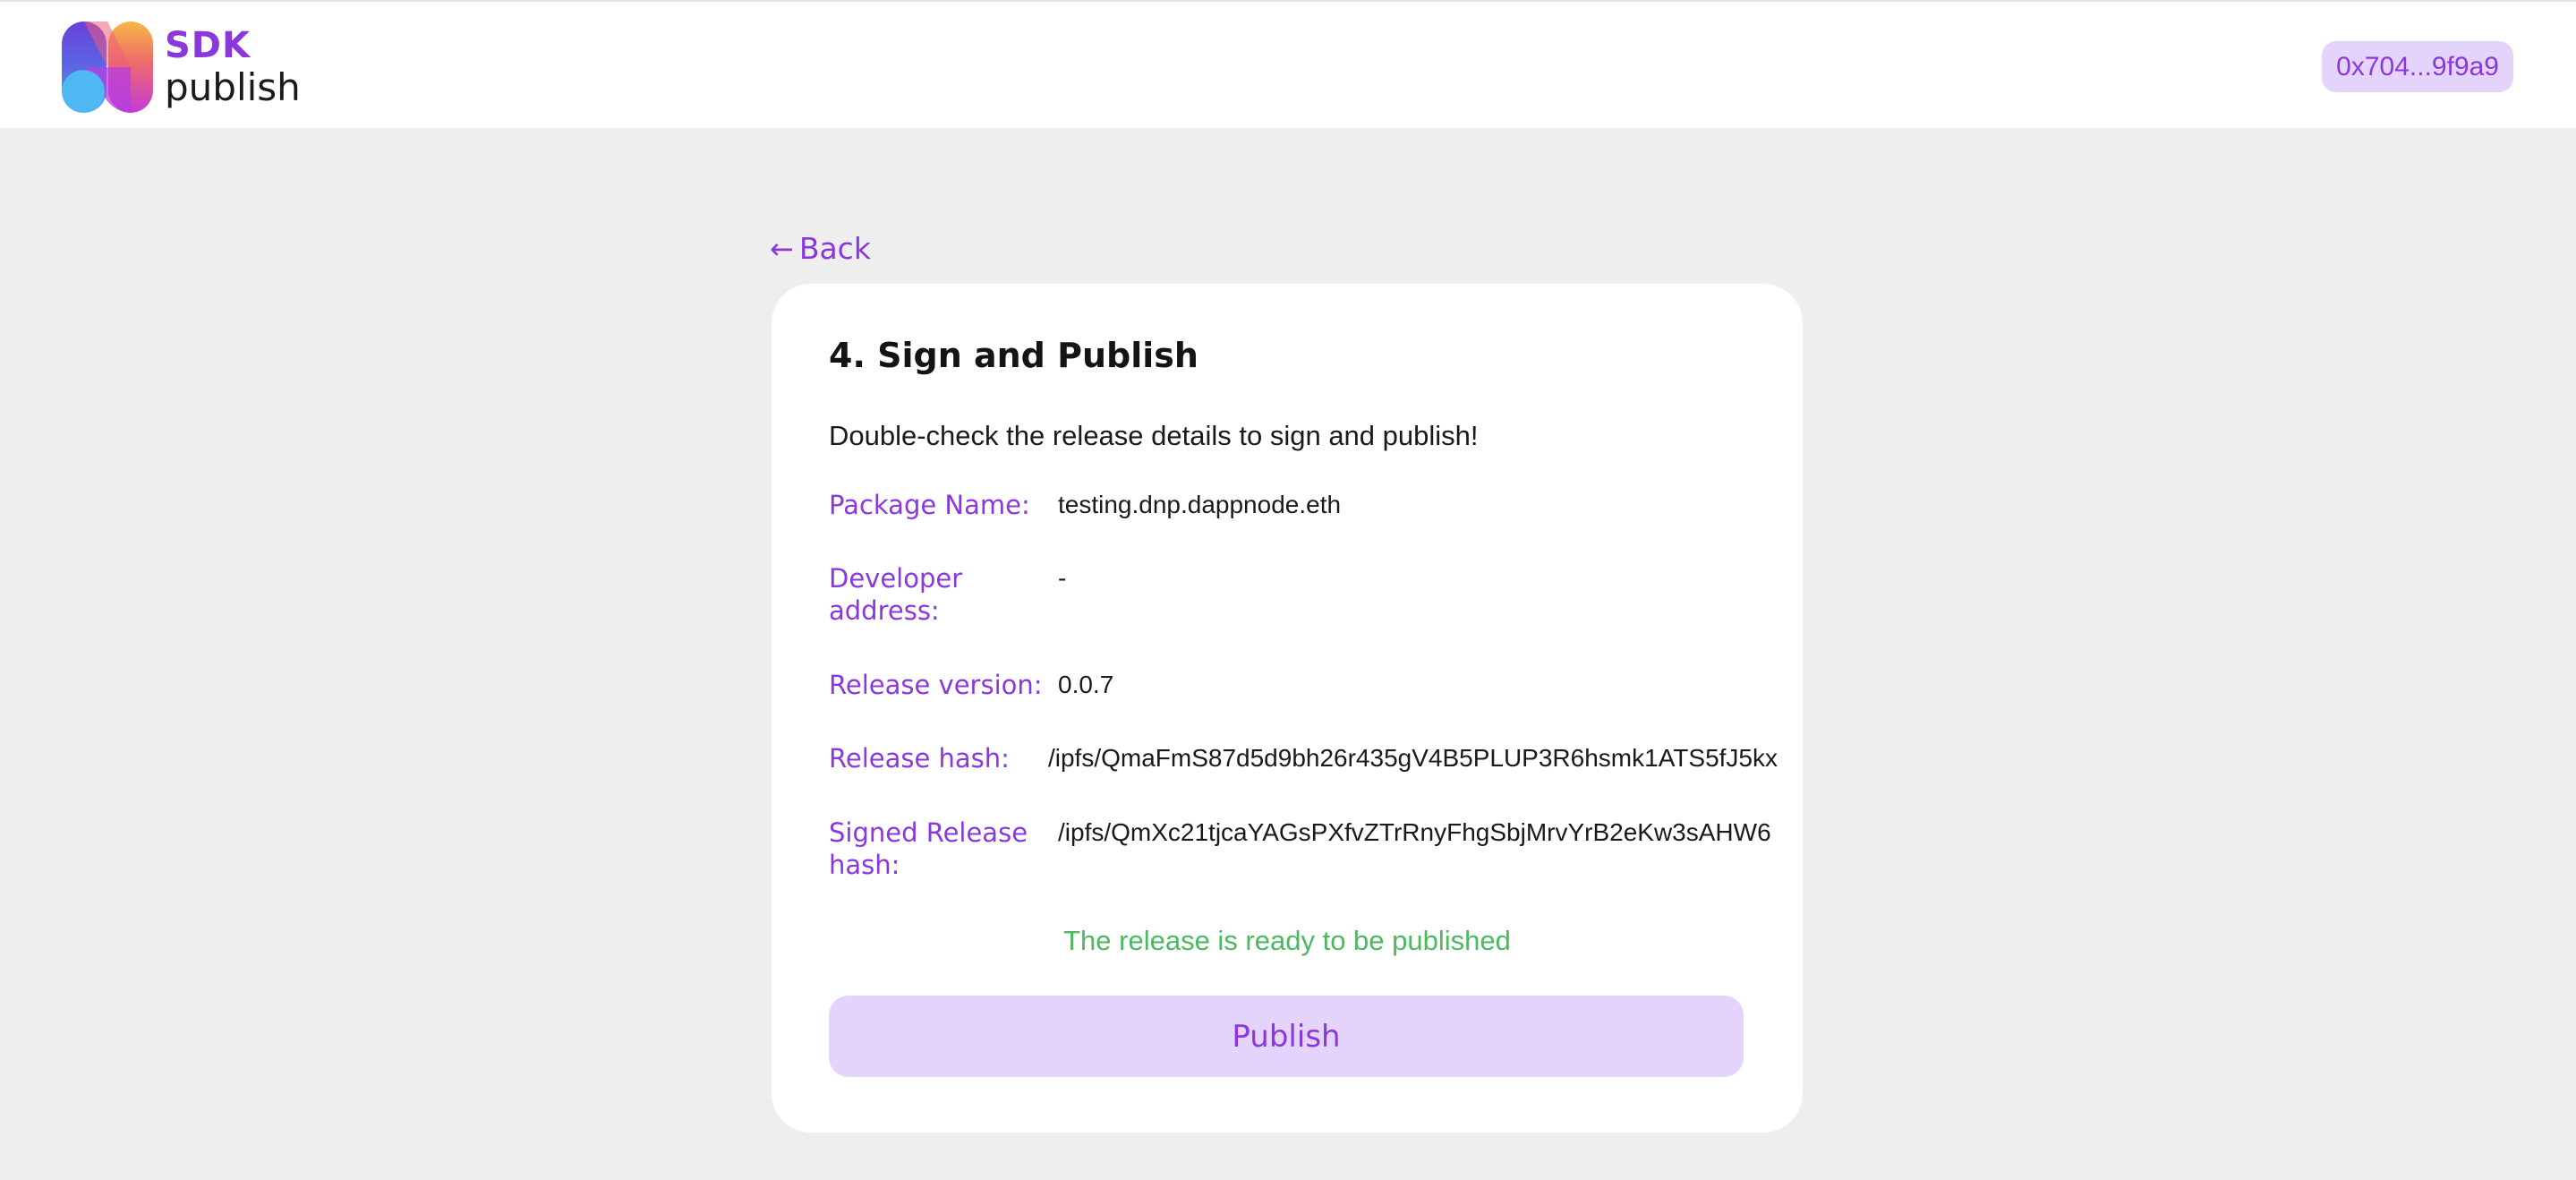  What do you see at coordinates (1288, 64) in the screenshot?
I see `top-bar: SDK publish 0x704...9f9a9` at bounding box center [1288, 64].